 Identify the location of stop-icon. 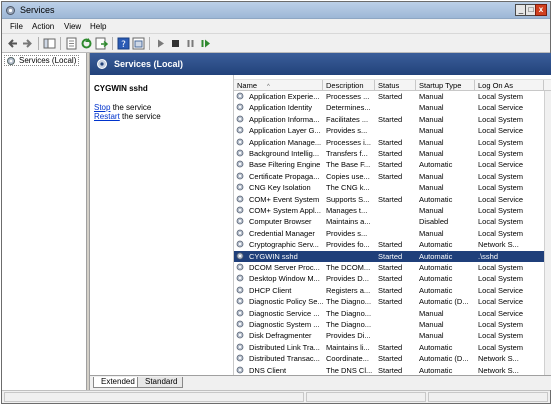
(175, 43).